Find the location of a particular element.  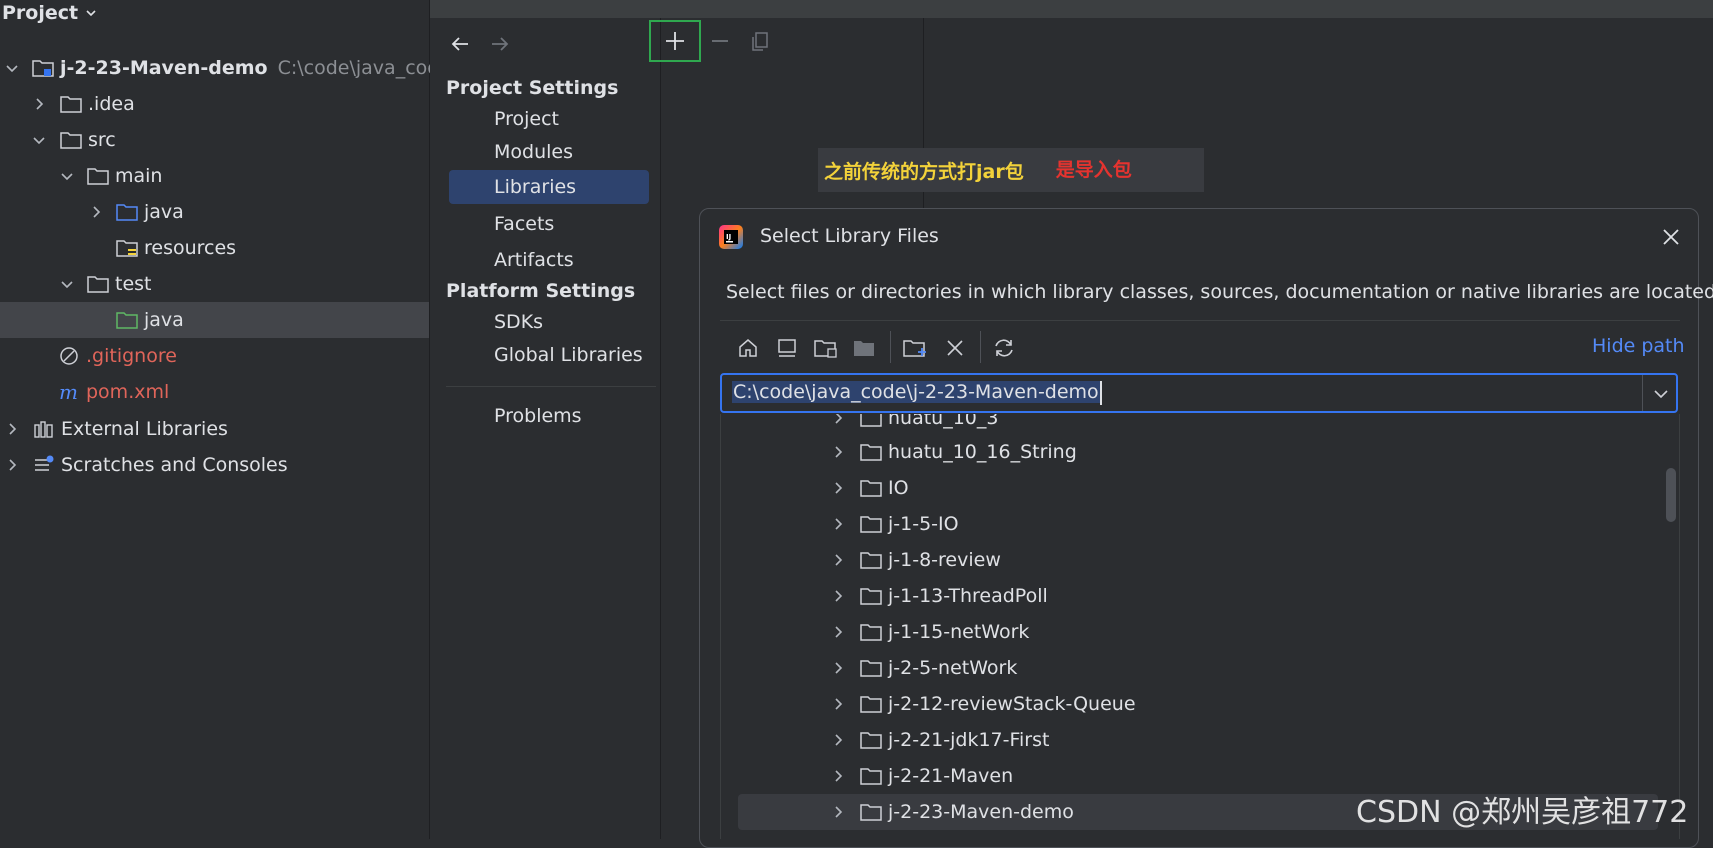

tree-item-scratches: Scratches and Consoles is located at coordinates (214, 465).